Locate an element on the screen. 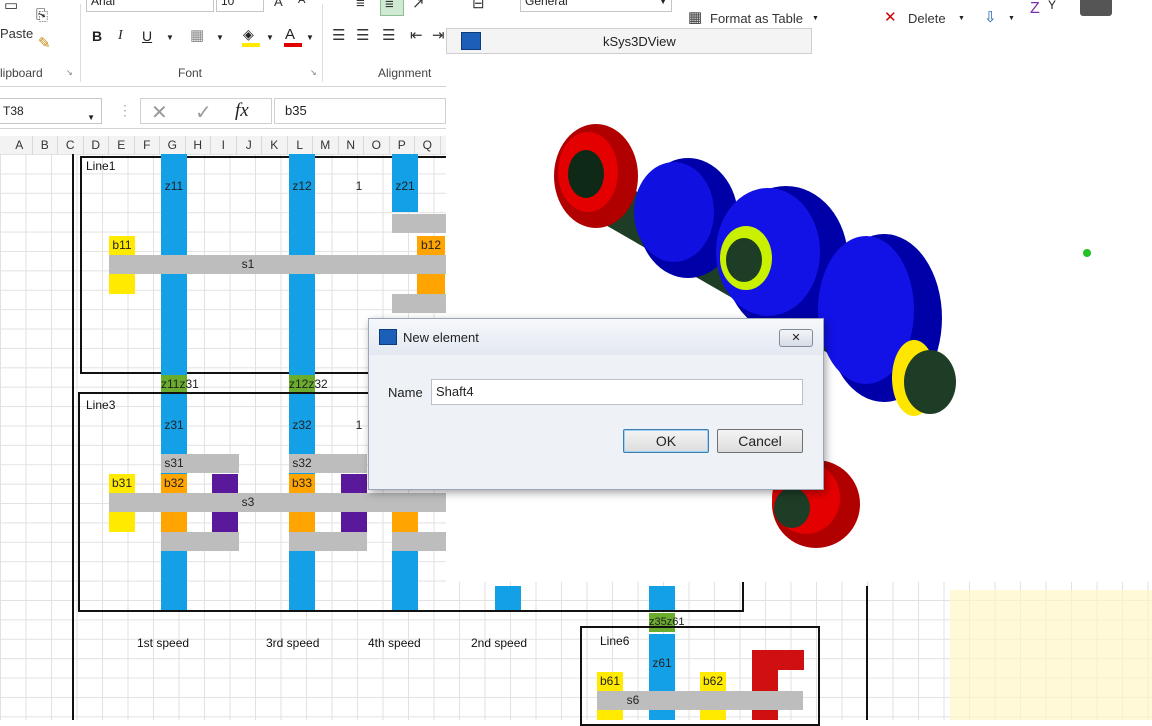  column-header-b: B is located at coordinates (45, 145).